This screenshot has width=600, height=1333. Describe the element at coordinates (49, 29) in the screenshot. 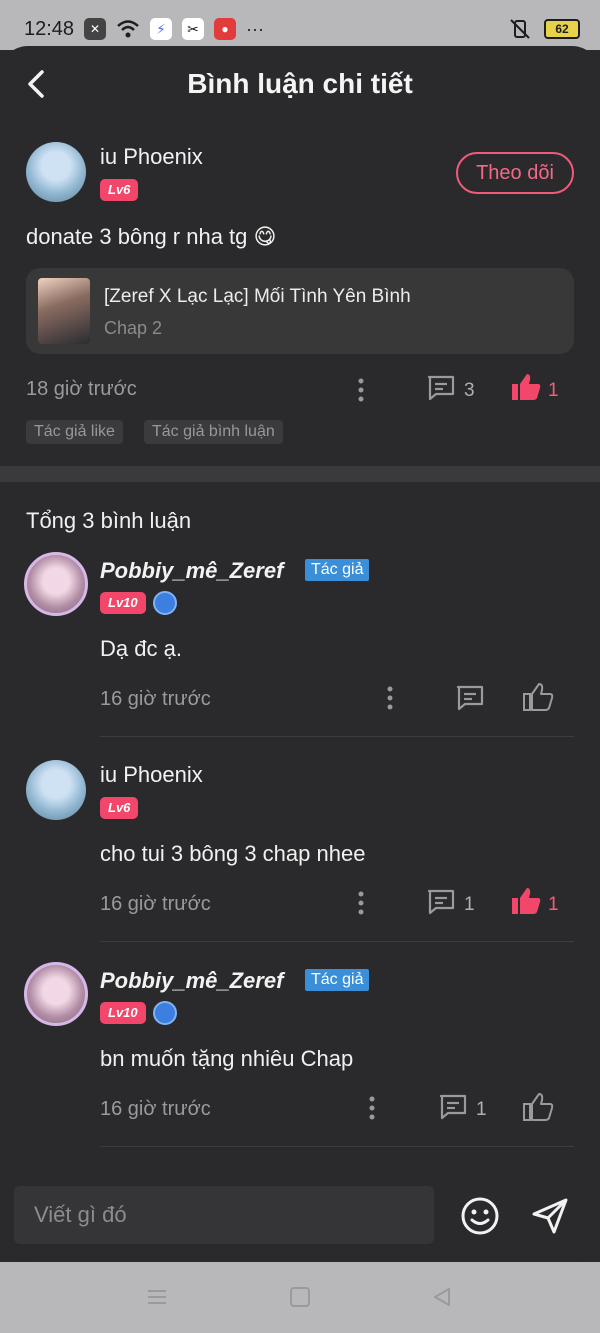

I see `status-time: 12:48` at that location.